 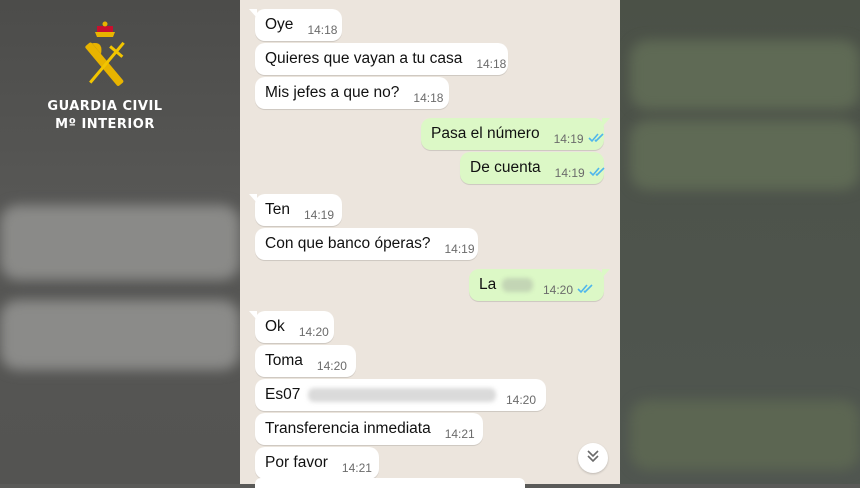 I want to click on message-outgoing: Pasa el número 14:19, so click(x=515, y=134).